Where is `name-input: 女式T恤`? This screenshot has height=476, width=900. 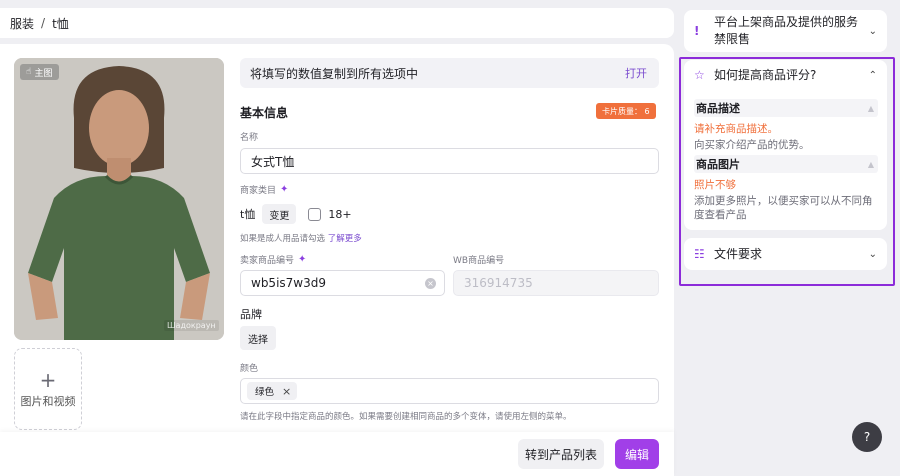 name-input: 女式T恤 is located at coordinates (449, 161).